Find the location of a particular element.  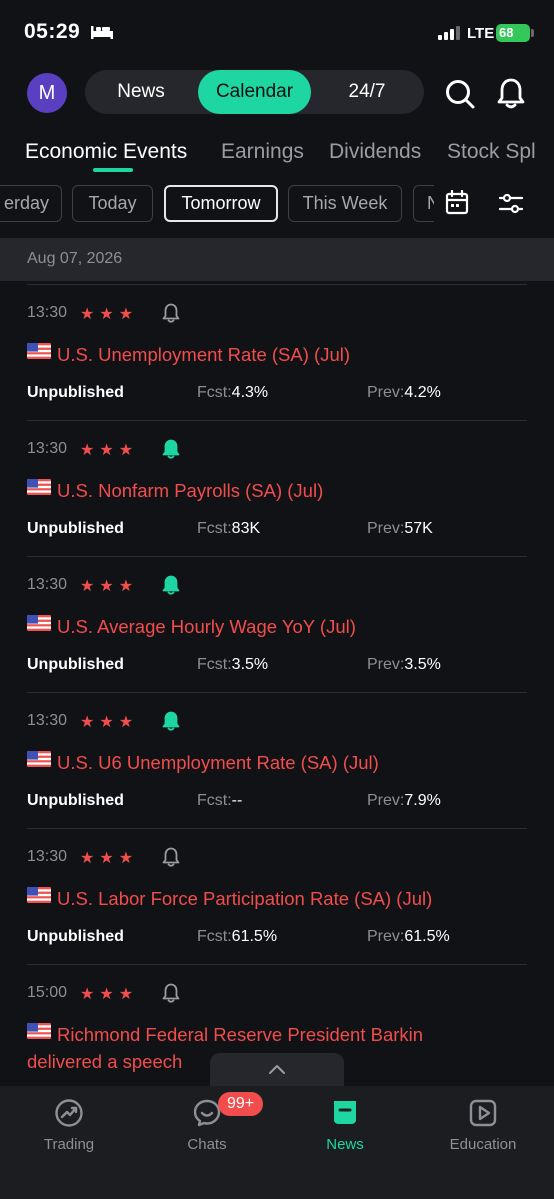

segment-news: News is located at coordinates (141, 92).